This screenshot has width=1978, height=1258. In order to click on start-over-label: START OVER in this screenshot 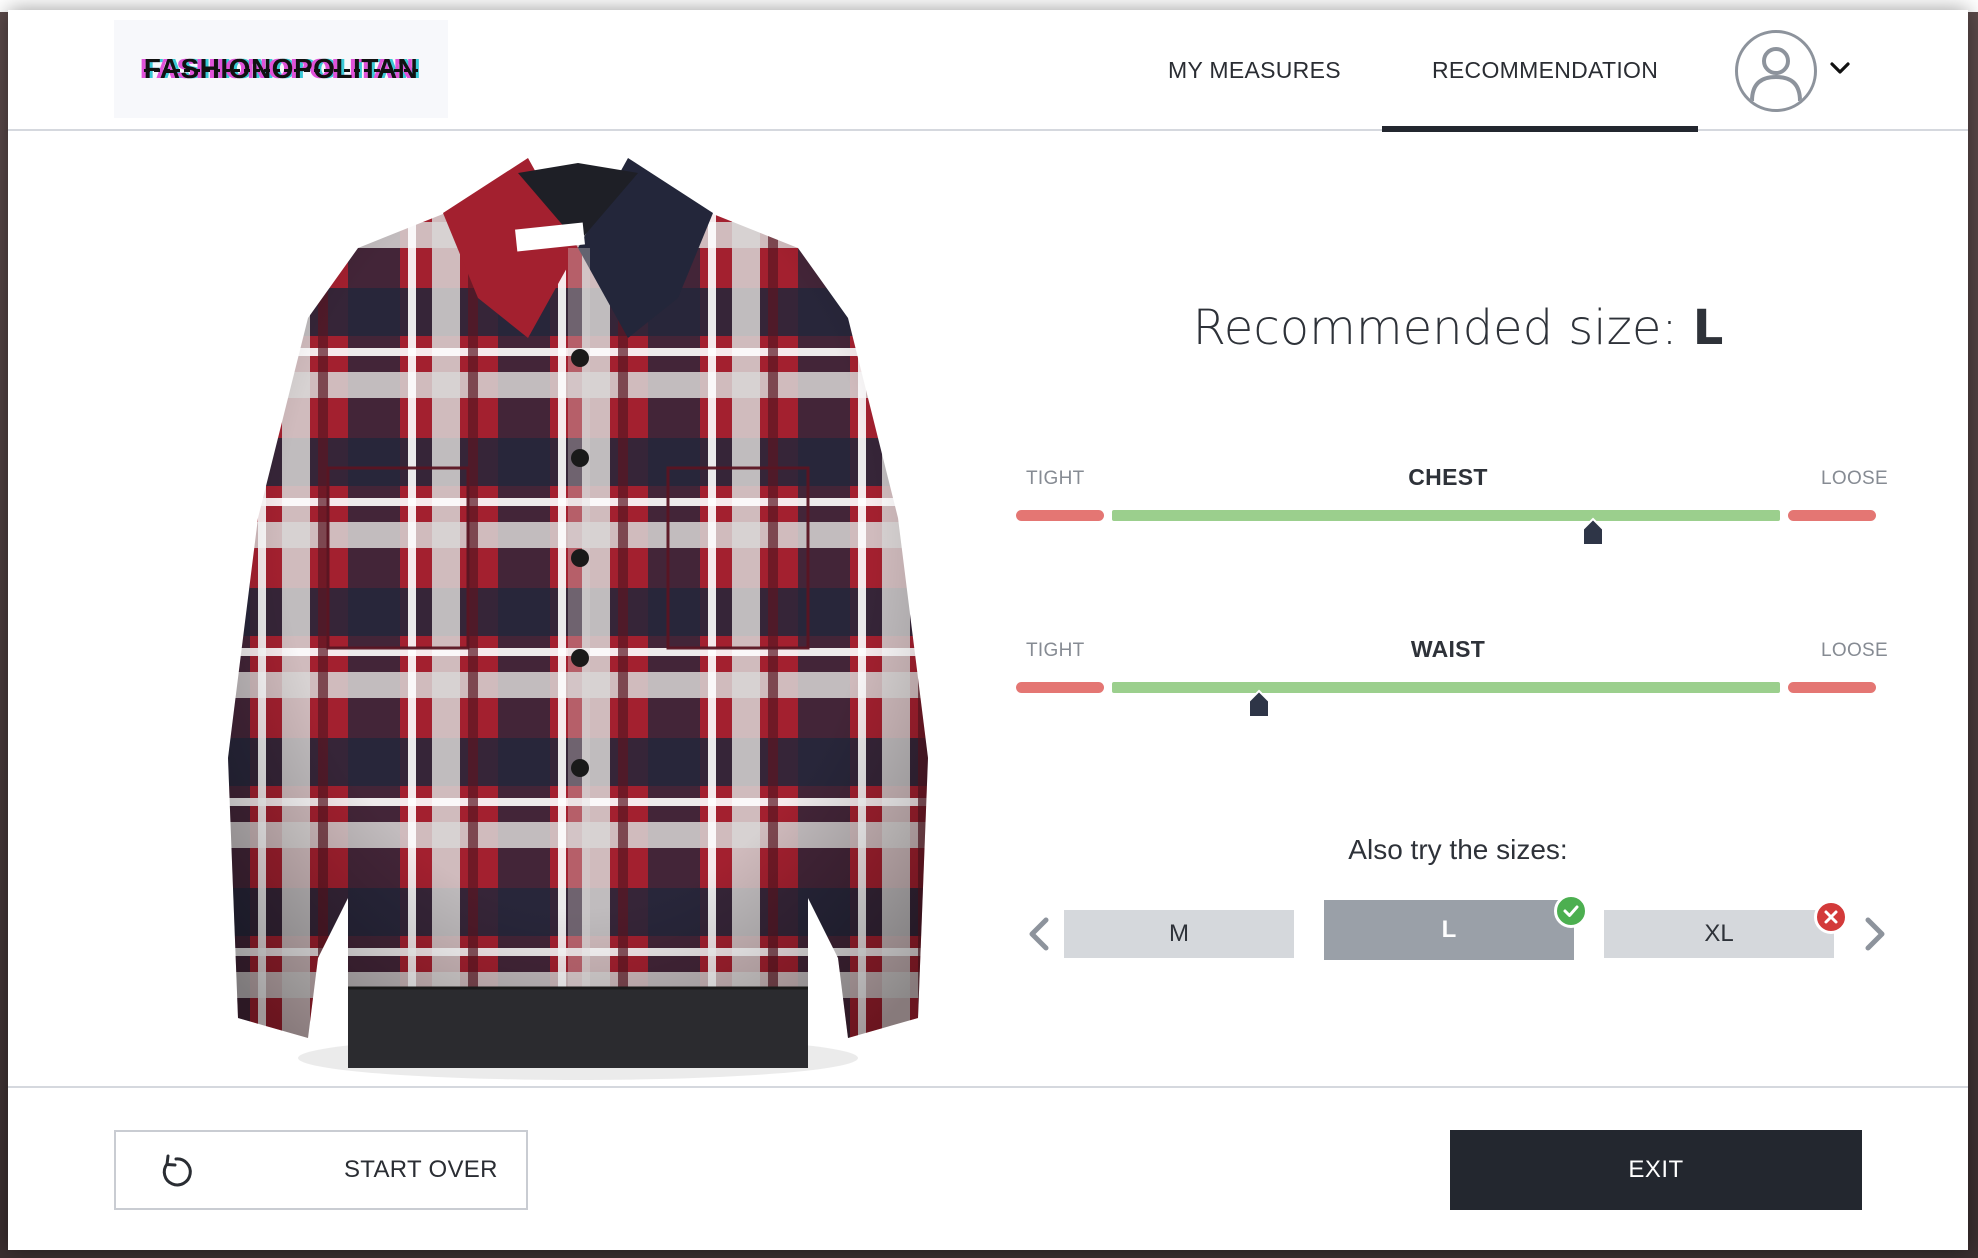, I will do `click(421, 1169)`.